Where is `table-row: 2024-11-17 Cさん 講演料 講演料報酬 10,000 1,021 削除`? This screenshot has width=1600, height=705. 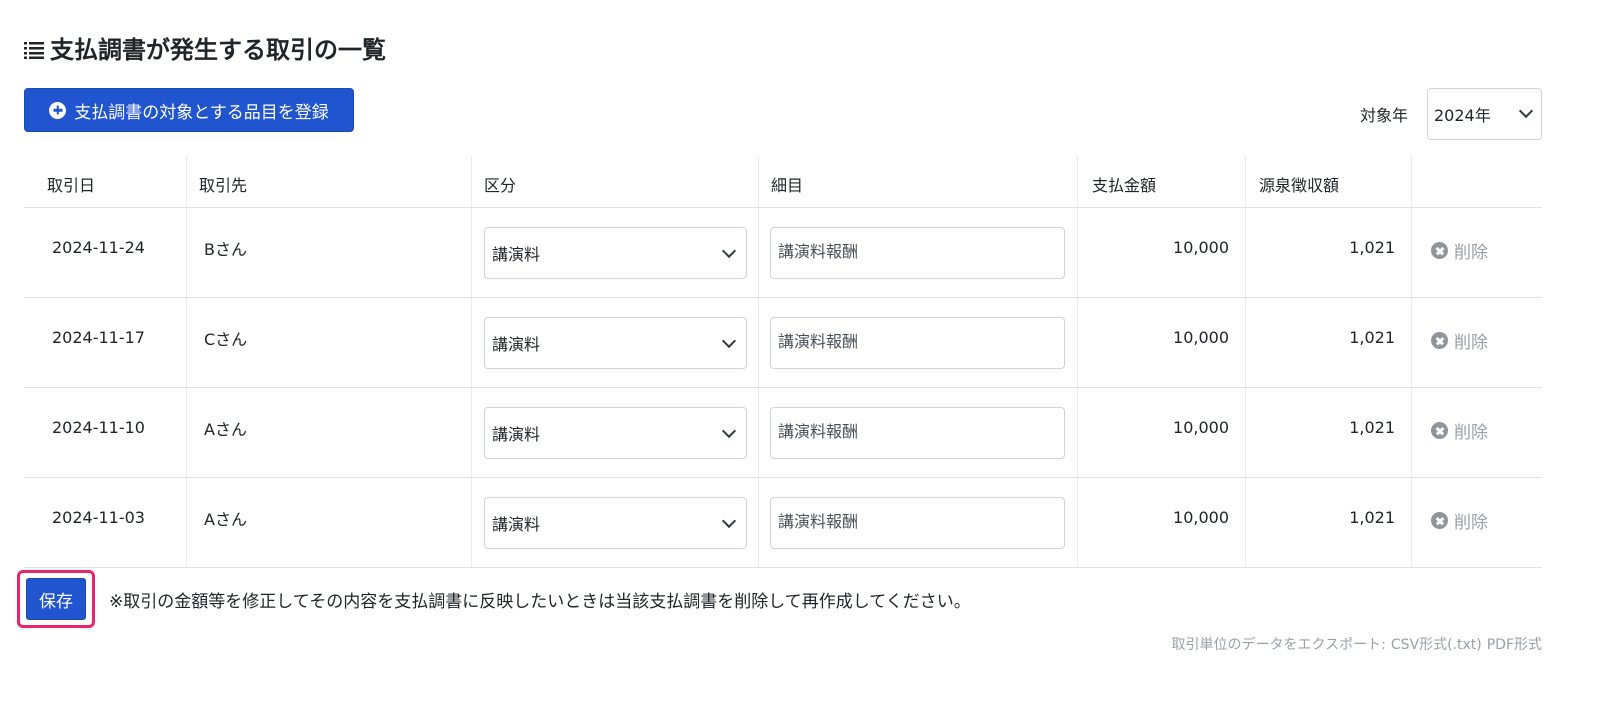 table-row: 2024-11-17 Cさん 講演料 講演料報酬 10,000 1,021 削除 is located at coordinates (783, 343).